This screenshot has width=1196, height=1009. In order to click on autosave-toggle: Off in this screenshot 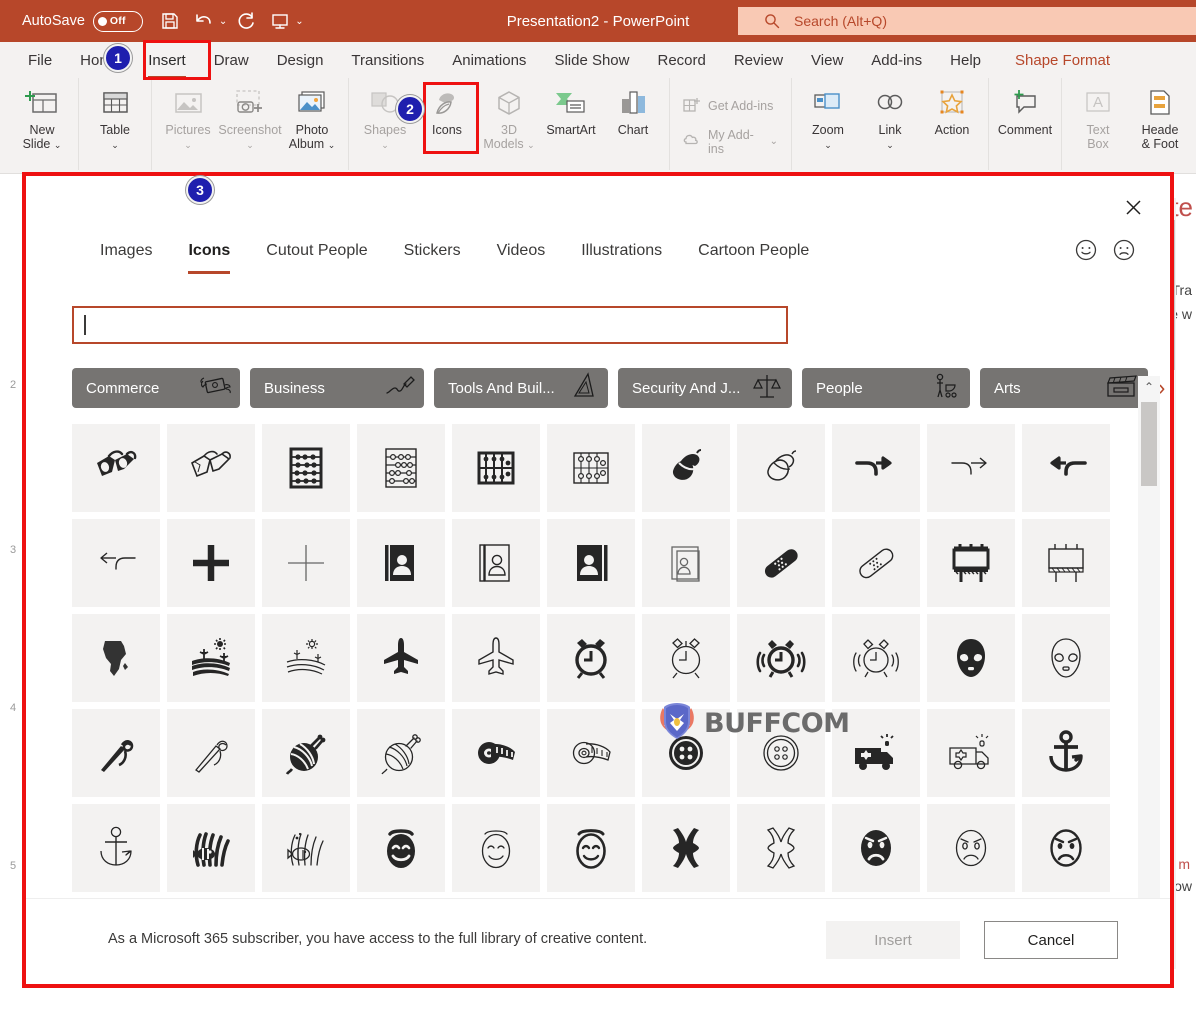, I will do `click(117, 21)`.